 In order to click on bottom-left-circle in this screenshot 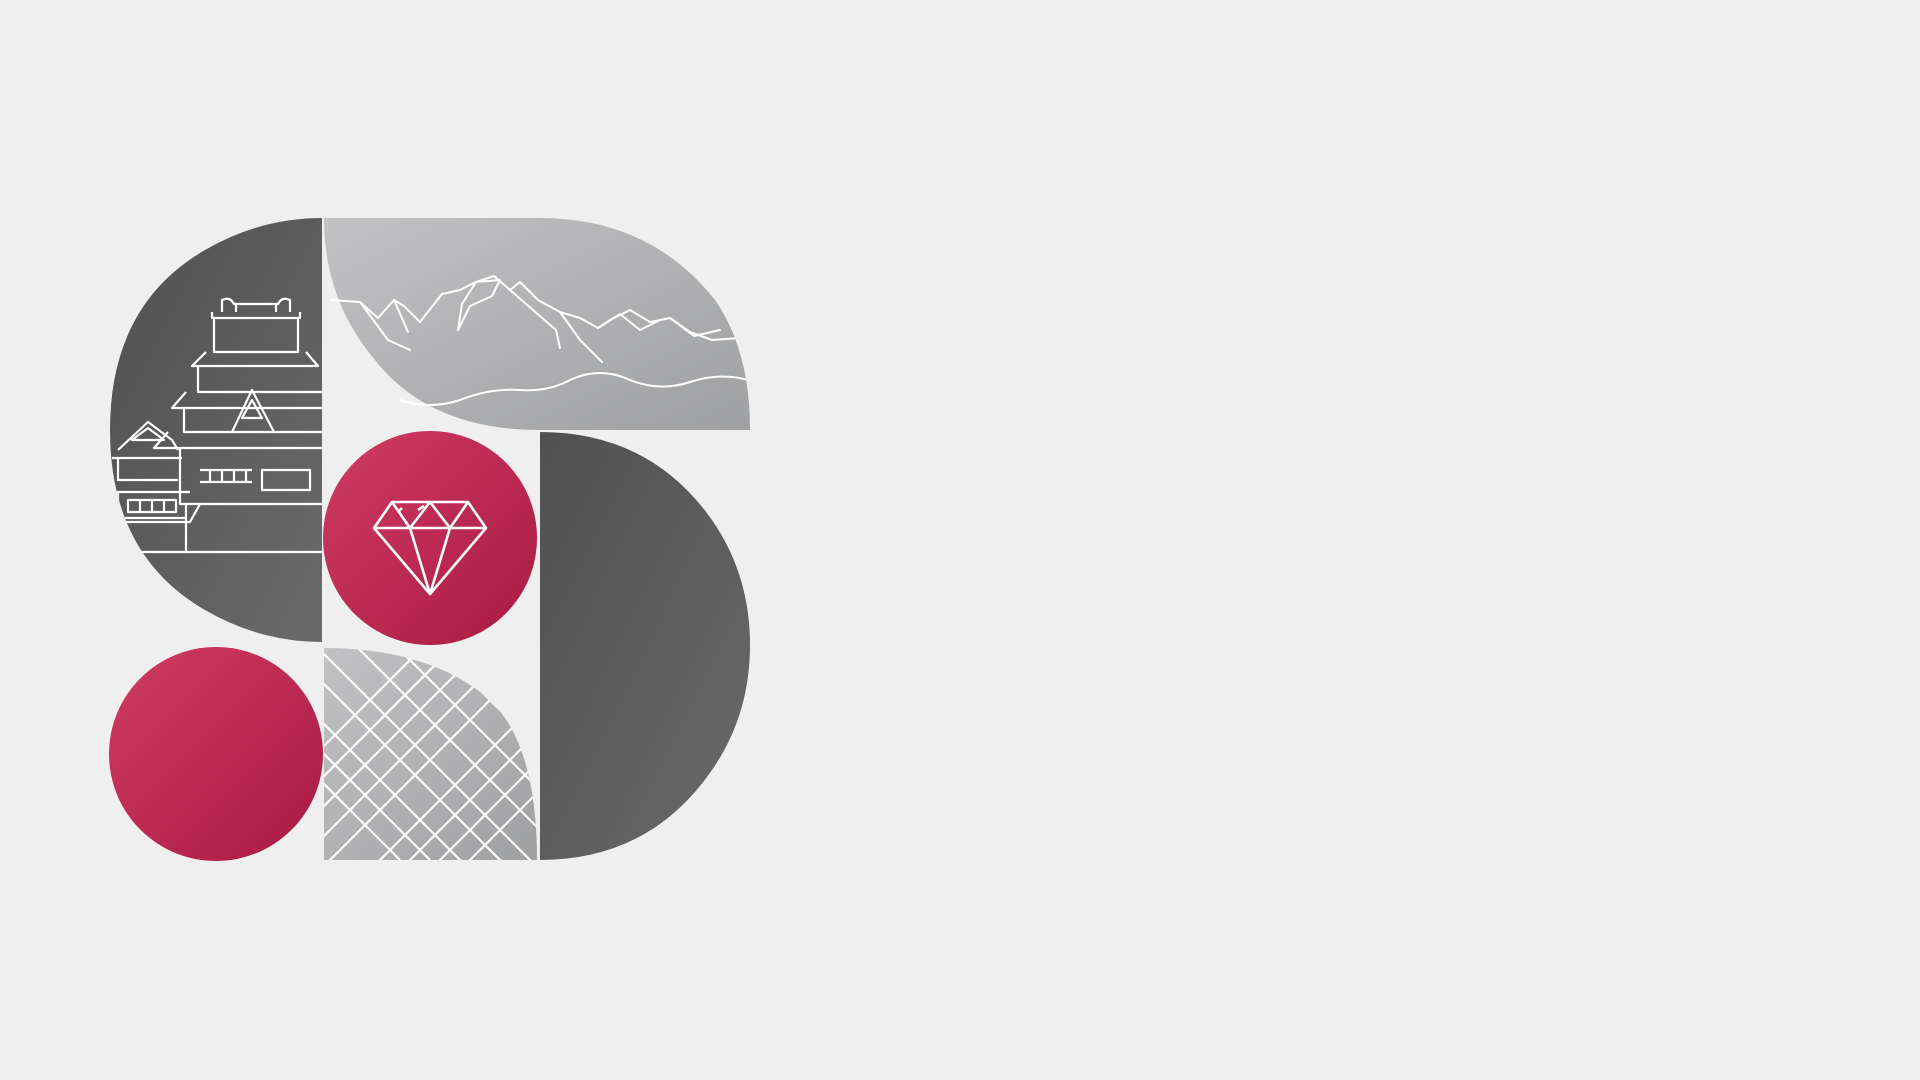, I will do `click(216, 754)`.